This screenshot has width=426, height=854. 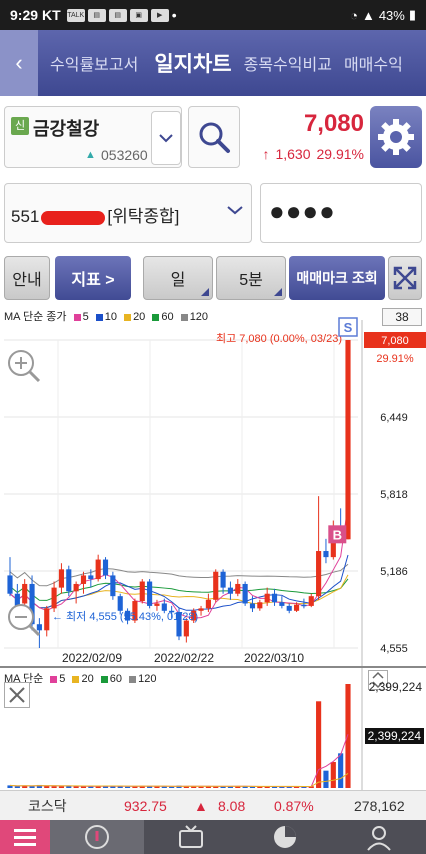 What do you see at coordinates (337, 278) in the screenshot?
I see `trade-mark-button: 매매마크 조회` at bounding box center [337, 278].